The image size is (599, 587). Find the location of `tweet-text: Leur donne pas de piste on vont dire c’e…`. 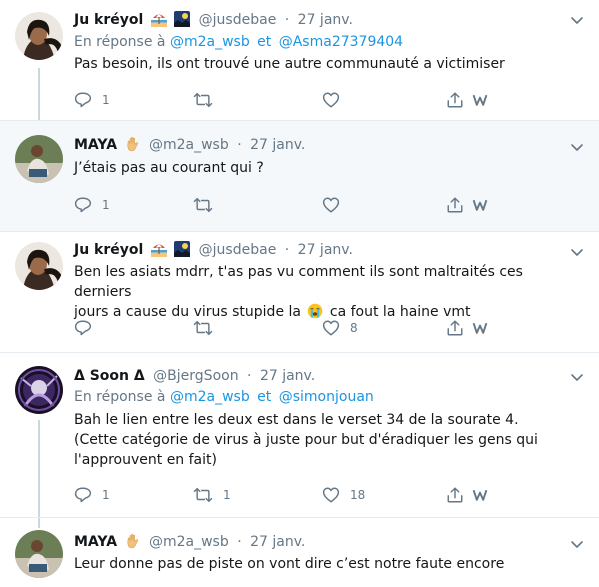

tweet-text: Leur donne pas de piste on vont dire c’e… is located at coordinates (289, 564).